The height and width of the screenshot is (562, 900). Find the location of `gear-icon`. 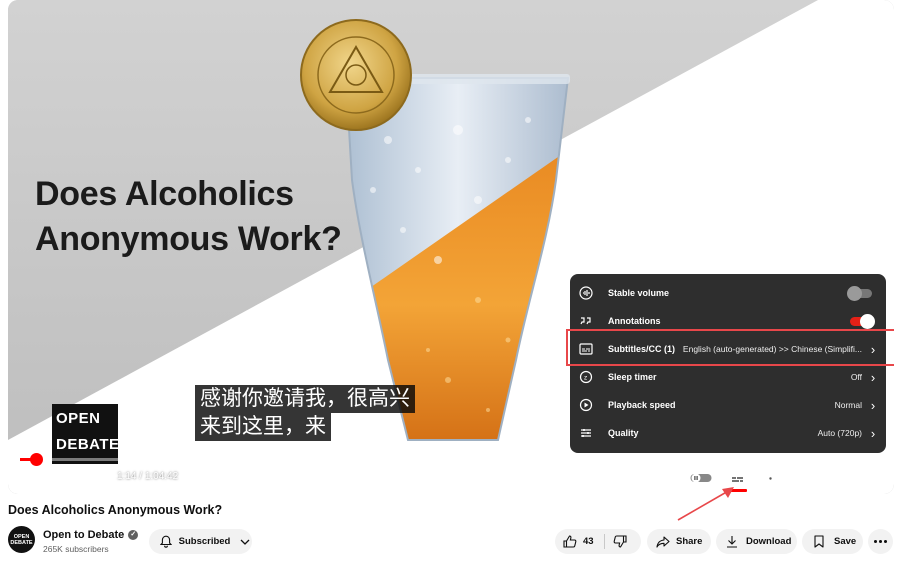

gear-icon is located at coordinates (770, 478).